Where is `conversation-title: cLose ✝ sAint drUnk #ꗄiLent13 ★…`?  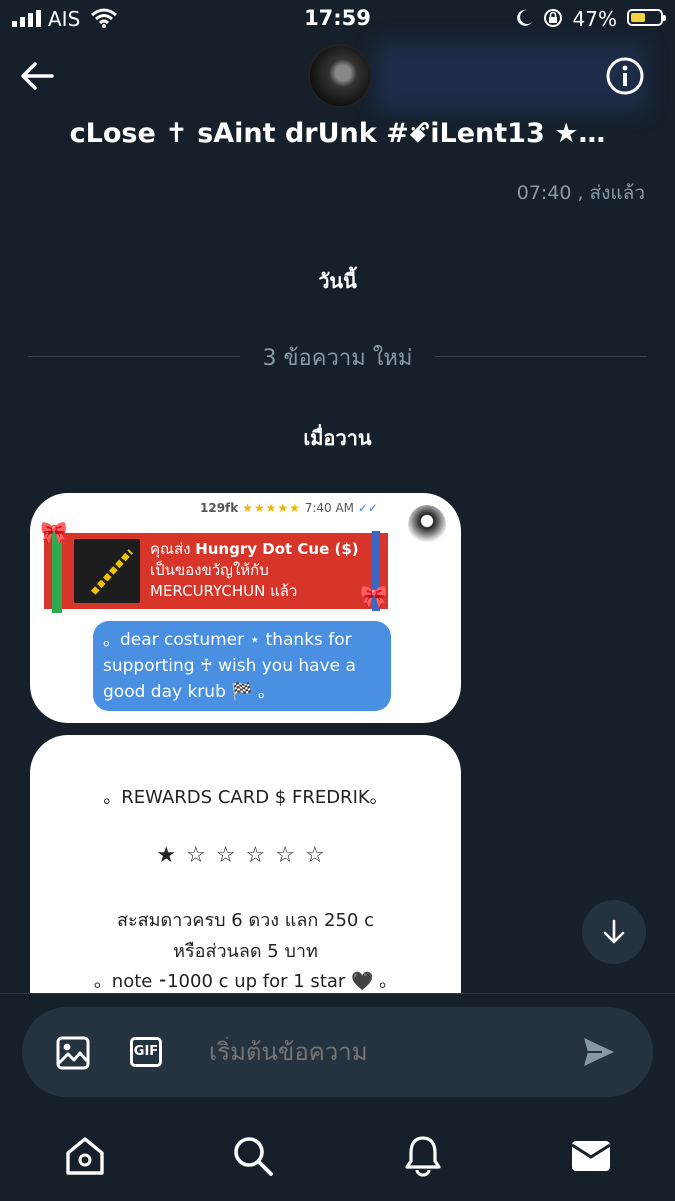 conversation-title: cLose ✝ sAint drUnk #ꗄiLent13 ★… is located at coordinates (337, 134).